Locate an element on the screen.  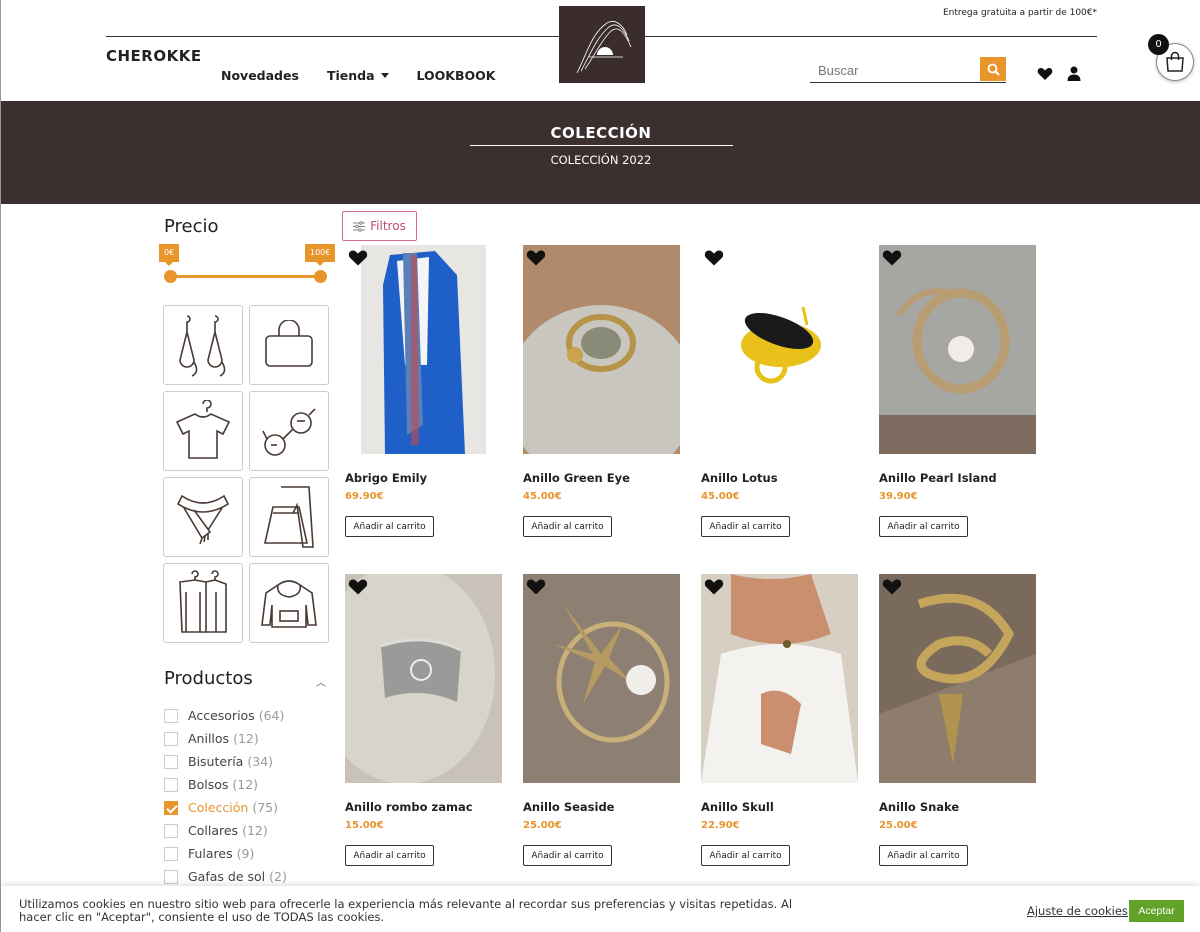
product-card: Anillo Seaside 25.00€ Añadir al carrito is located at coordinates (603, 720).